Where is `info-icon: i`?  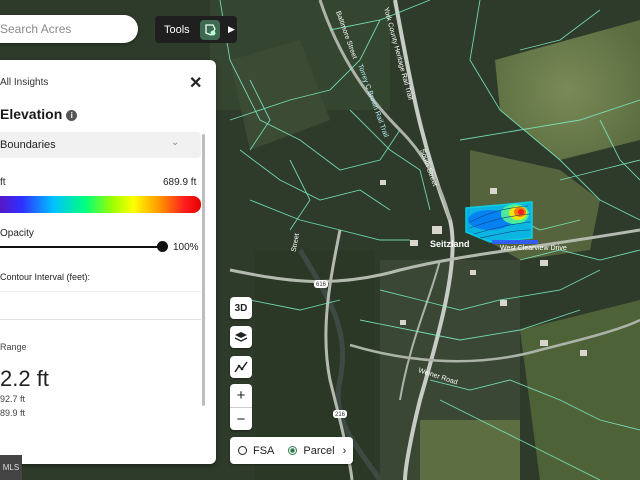 info-icon: i is located at coordinates (72, 115).